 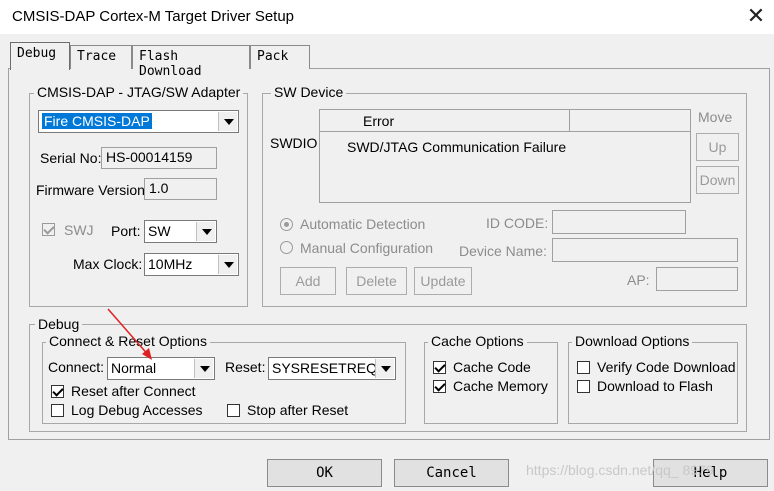 I want to click on device-name-field, so click(x=645, y=250).